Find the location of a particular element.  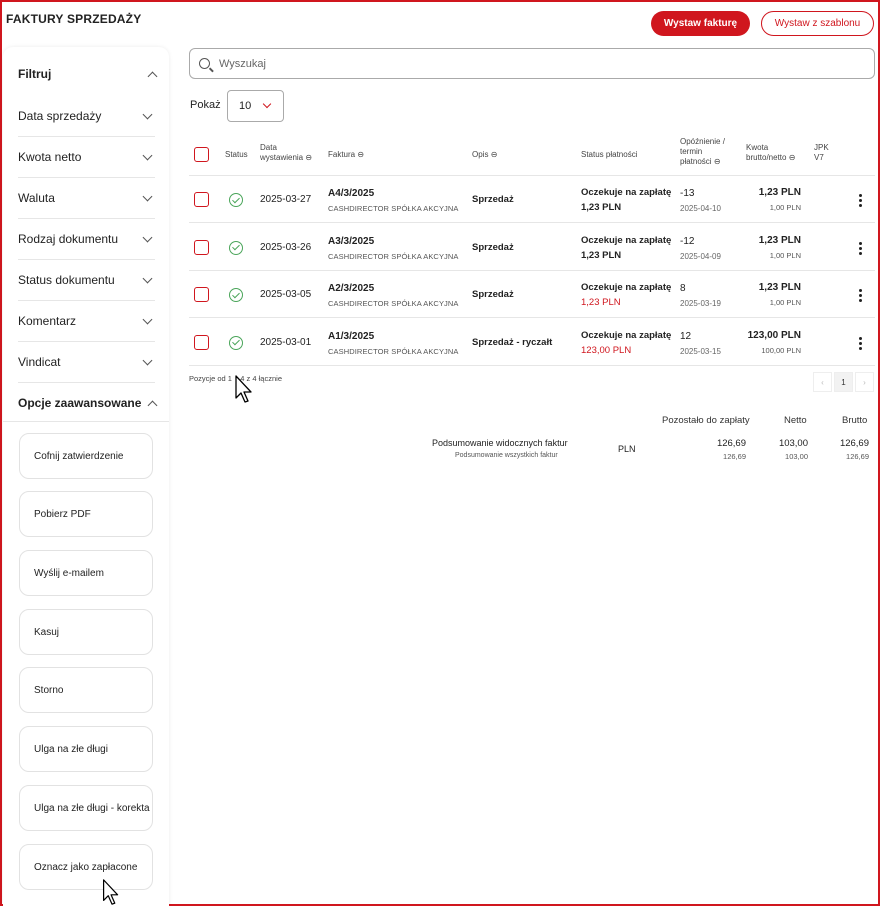

summary-currency: PLN is located at coordinates (627, 449).